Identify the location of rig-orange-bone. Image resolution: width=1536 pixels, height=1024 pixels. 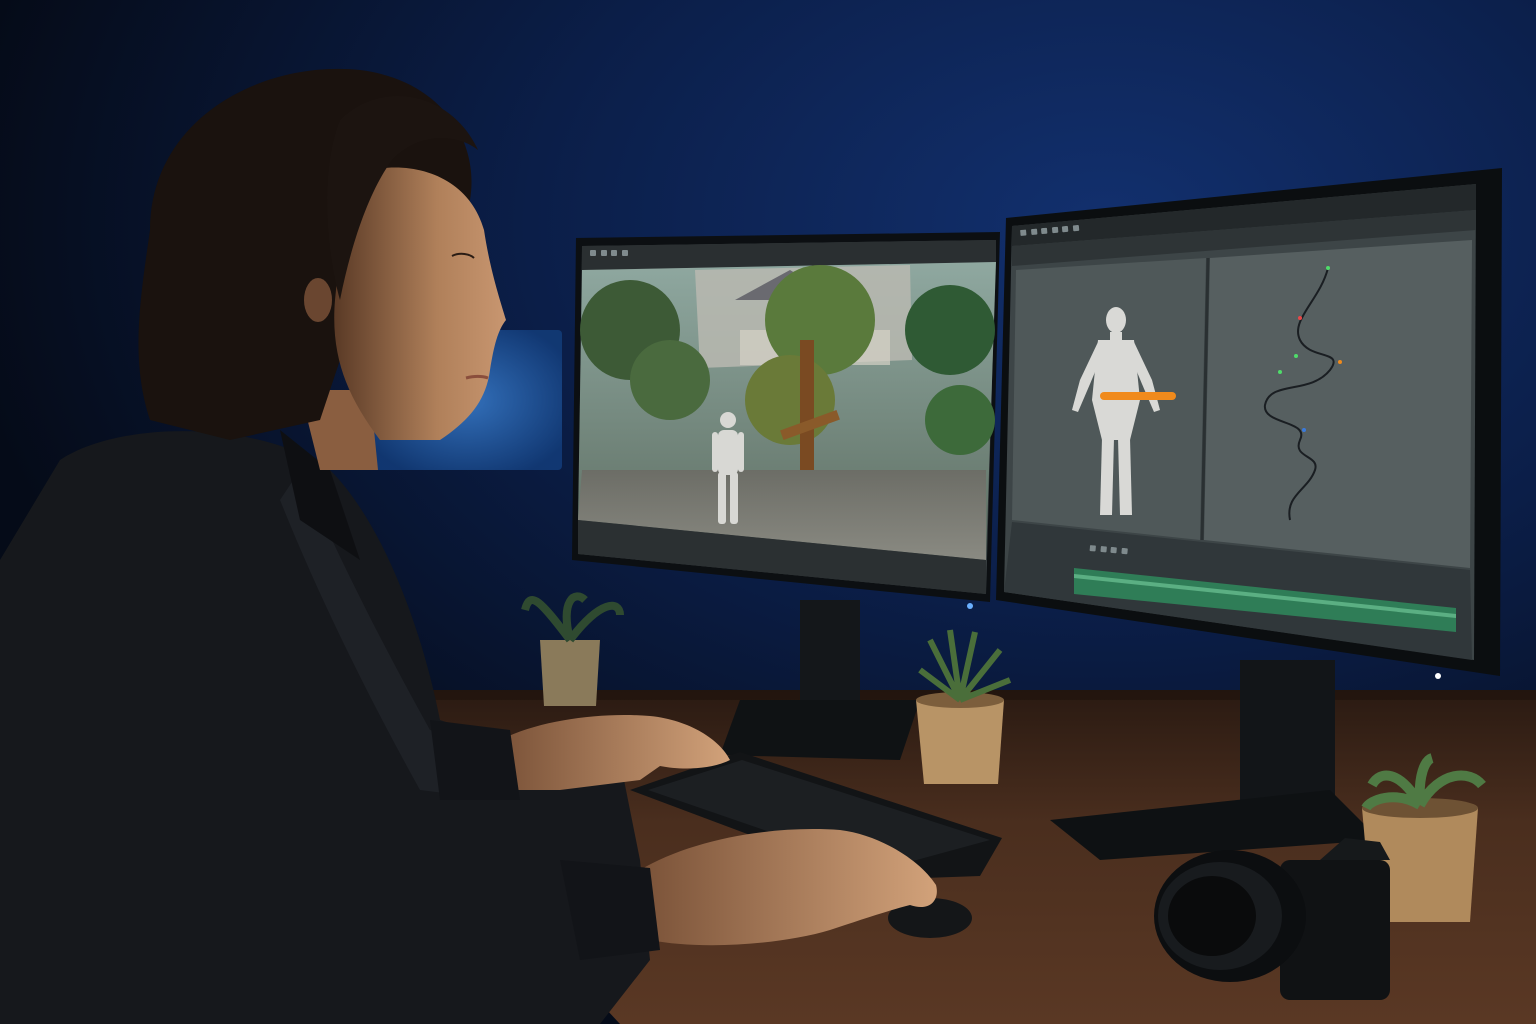
(1138, 396).